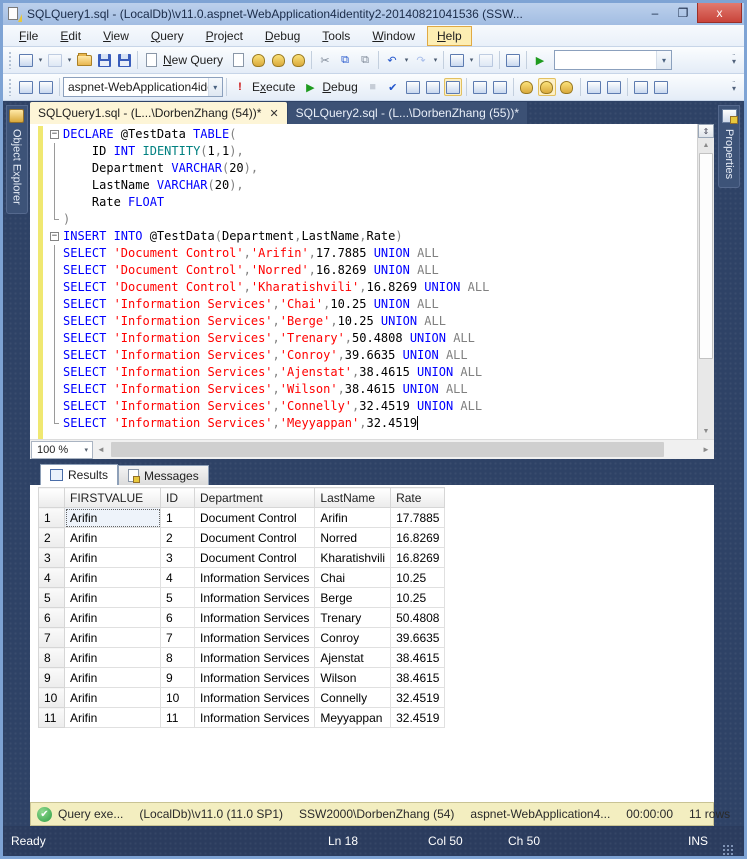 This screenshot has height=859, width=747. I want to click on grid-cell: Ajenstat, so click(353, 657).